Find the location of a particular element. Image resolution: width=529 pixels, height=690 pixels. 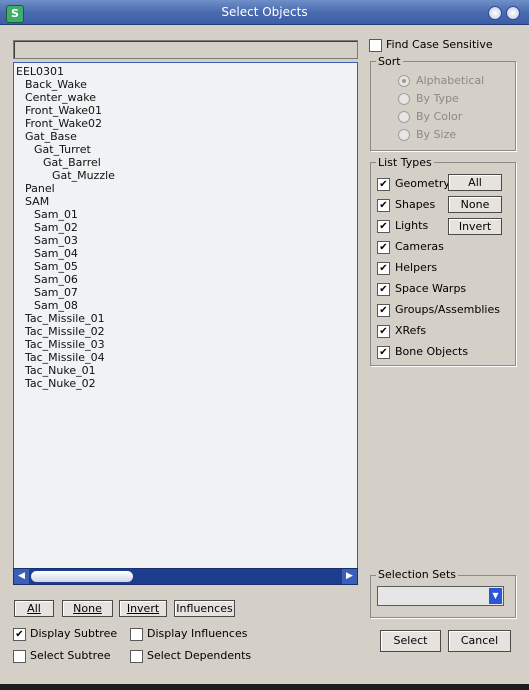

list-type-label: Helpers is located at coordinates (416, 267).